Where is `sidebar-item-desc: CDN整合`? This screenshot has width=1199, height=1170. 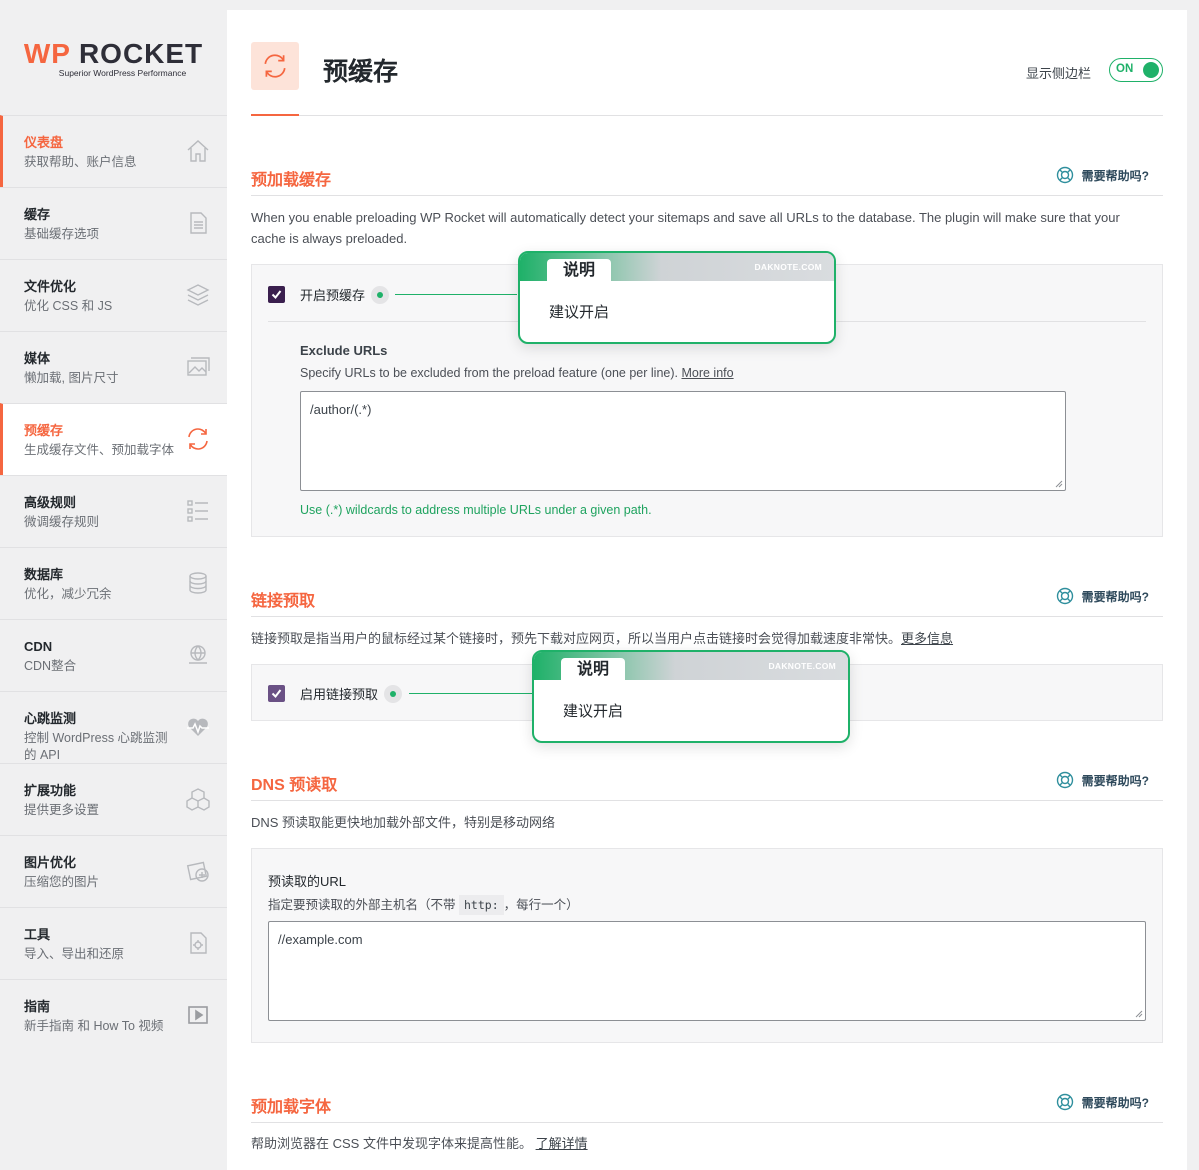 sidebar-item-desc: CDN整合 is located at coordinates (50, 666).